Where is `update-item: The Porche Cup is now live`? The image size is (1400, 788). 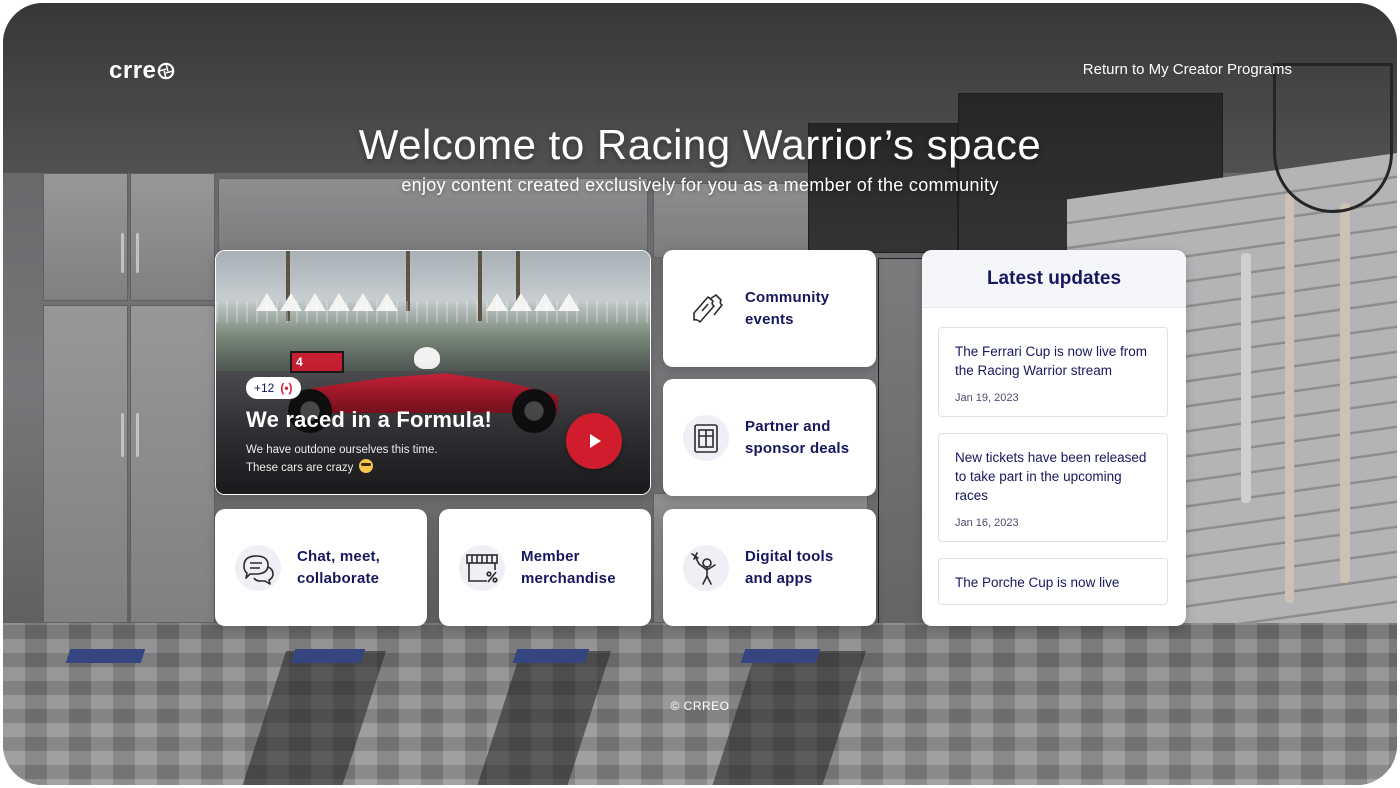 update-item: The Porche Cup is now live is located at coordinates (1053, 581).